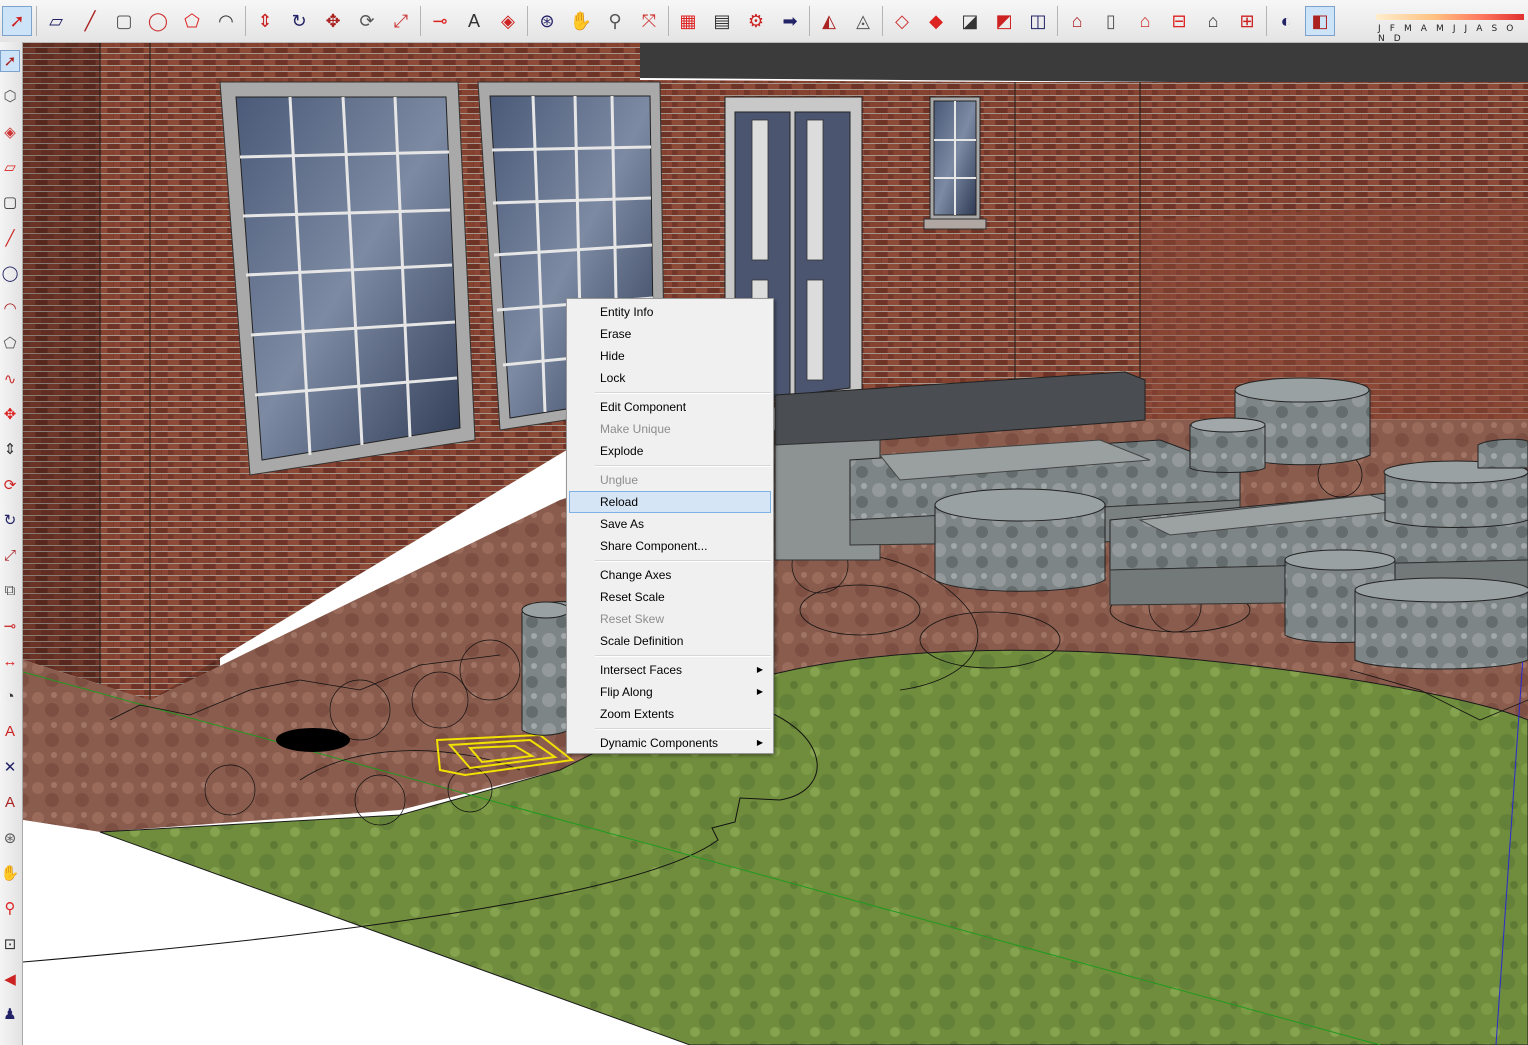 This screenshot has width=1528, height=1045. I want to click on menu-item-save-as: Save As, so click(670, 524).